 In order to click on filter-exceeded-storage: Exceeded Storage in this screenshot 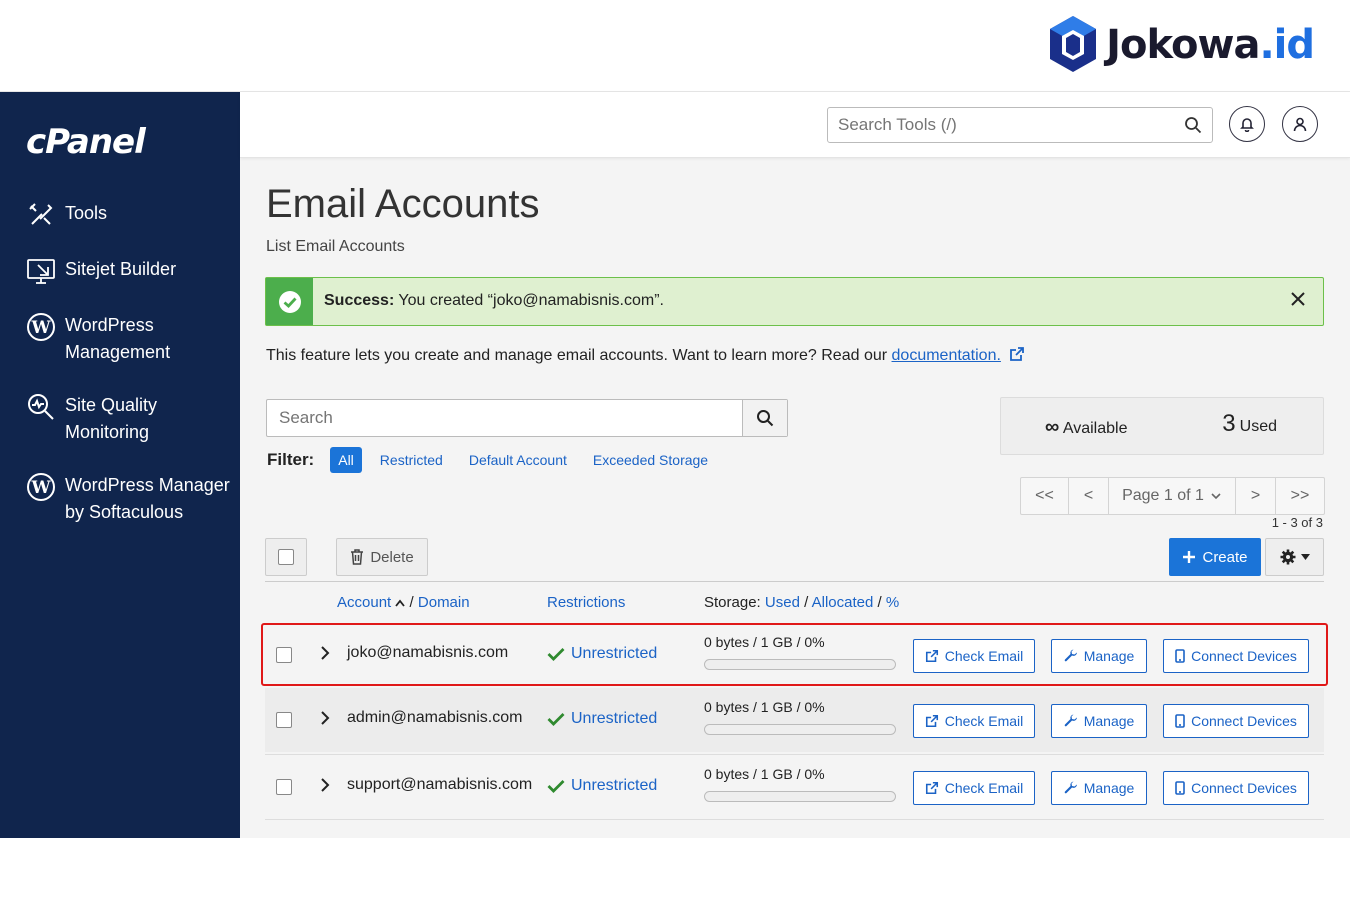, I will do `click(650, 460)`.